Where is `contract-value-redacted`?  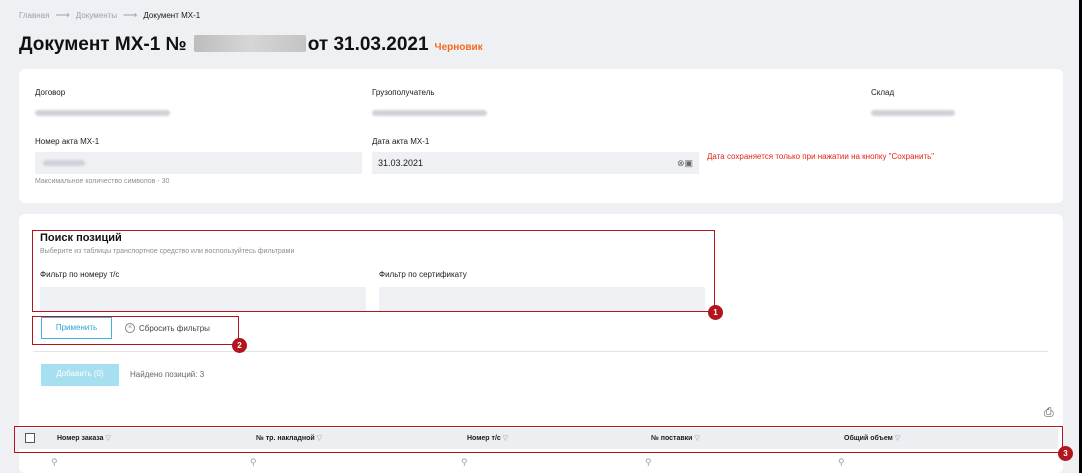
contract-value-redacted is located at coordinates (102, 113).